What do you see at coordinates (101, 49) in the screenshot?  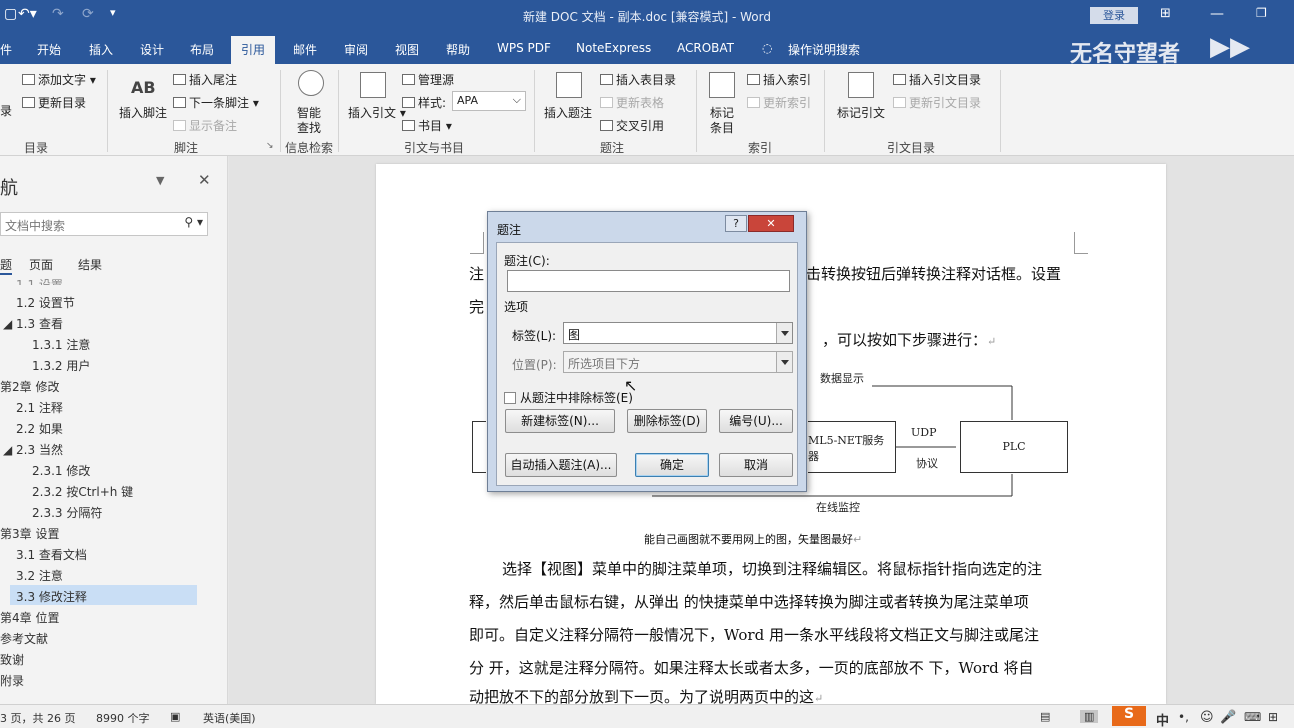 I see `tab-insert: 插入` at bounding box center [101, 49].